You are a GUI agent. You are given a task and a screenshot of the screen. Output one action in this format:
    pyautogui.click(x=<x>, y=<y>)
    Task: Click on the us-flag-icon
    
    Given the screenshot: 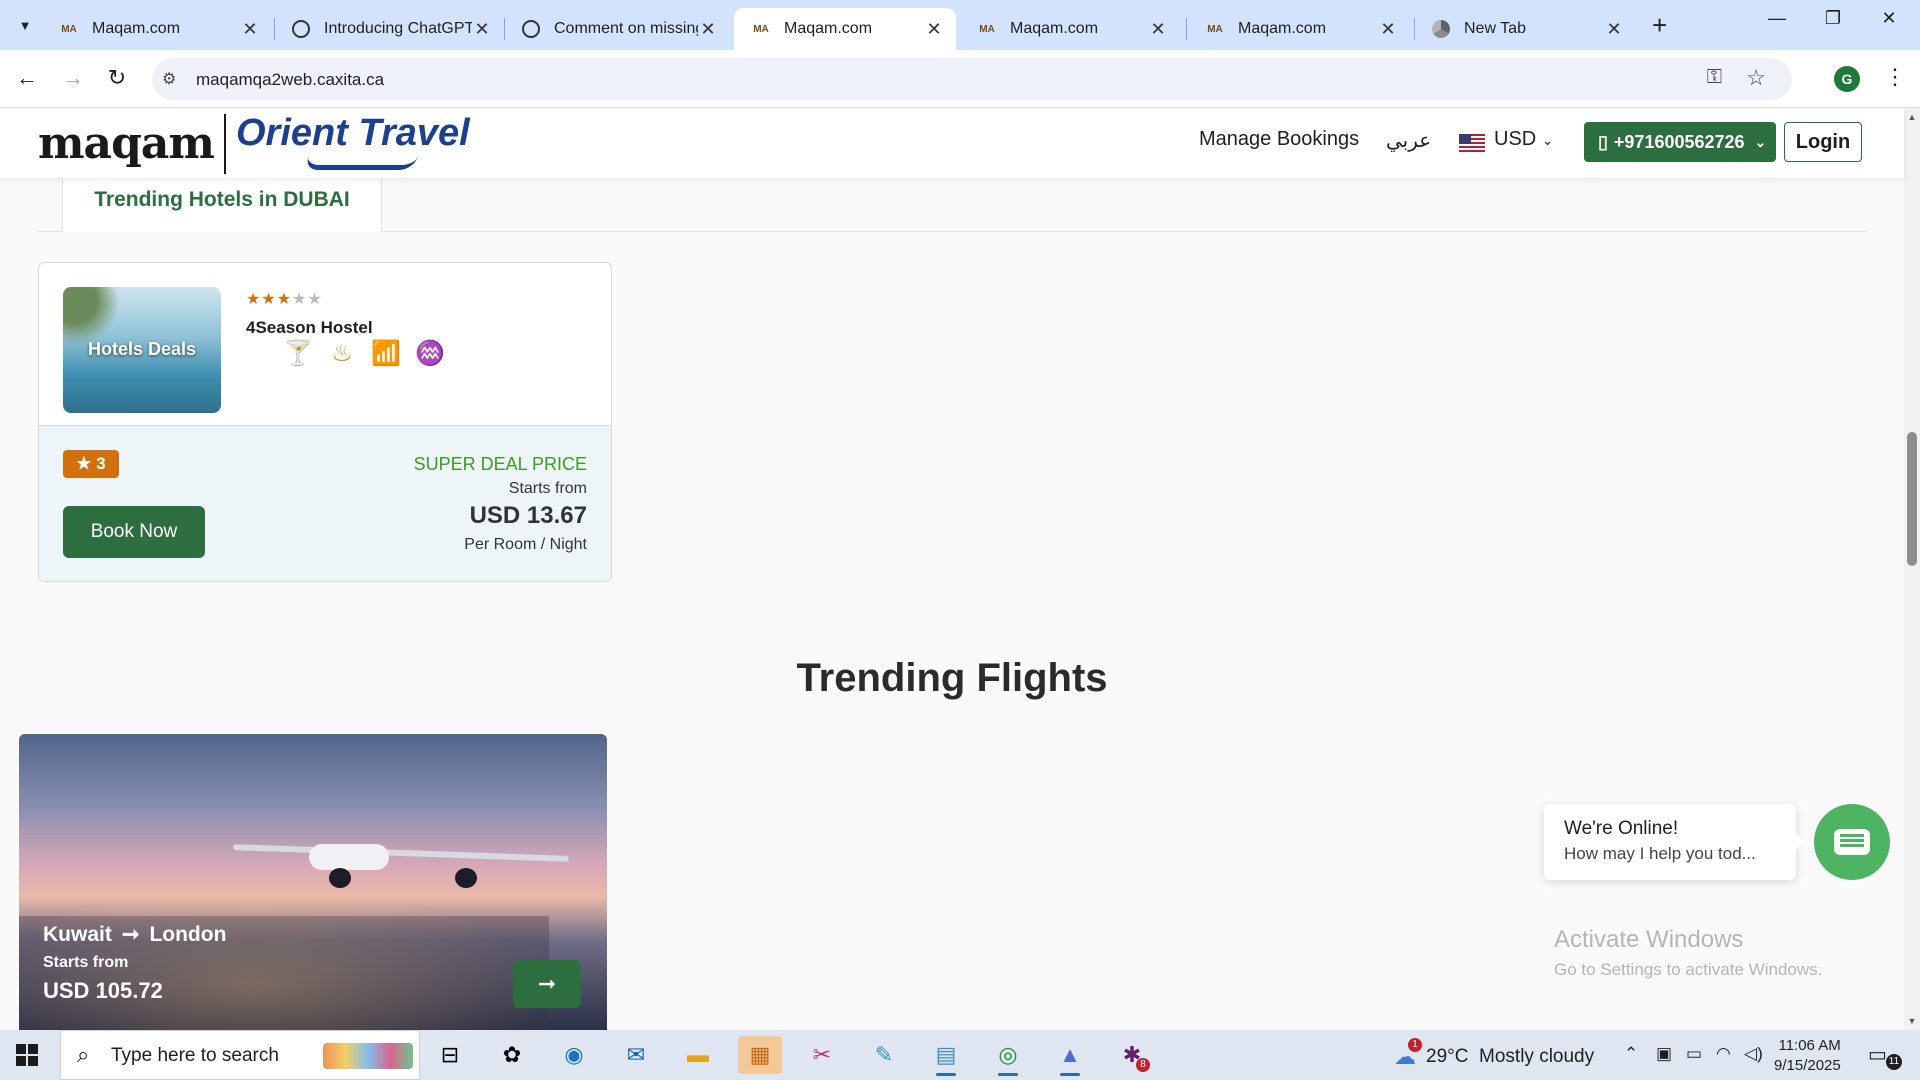 What is the action you would take?
    pyautogui.click(x=1472, y=143)
    